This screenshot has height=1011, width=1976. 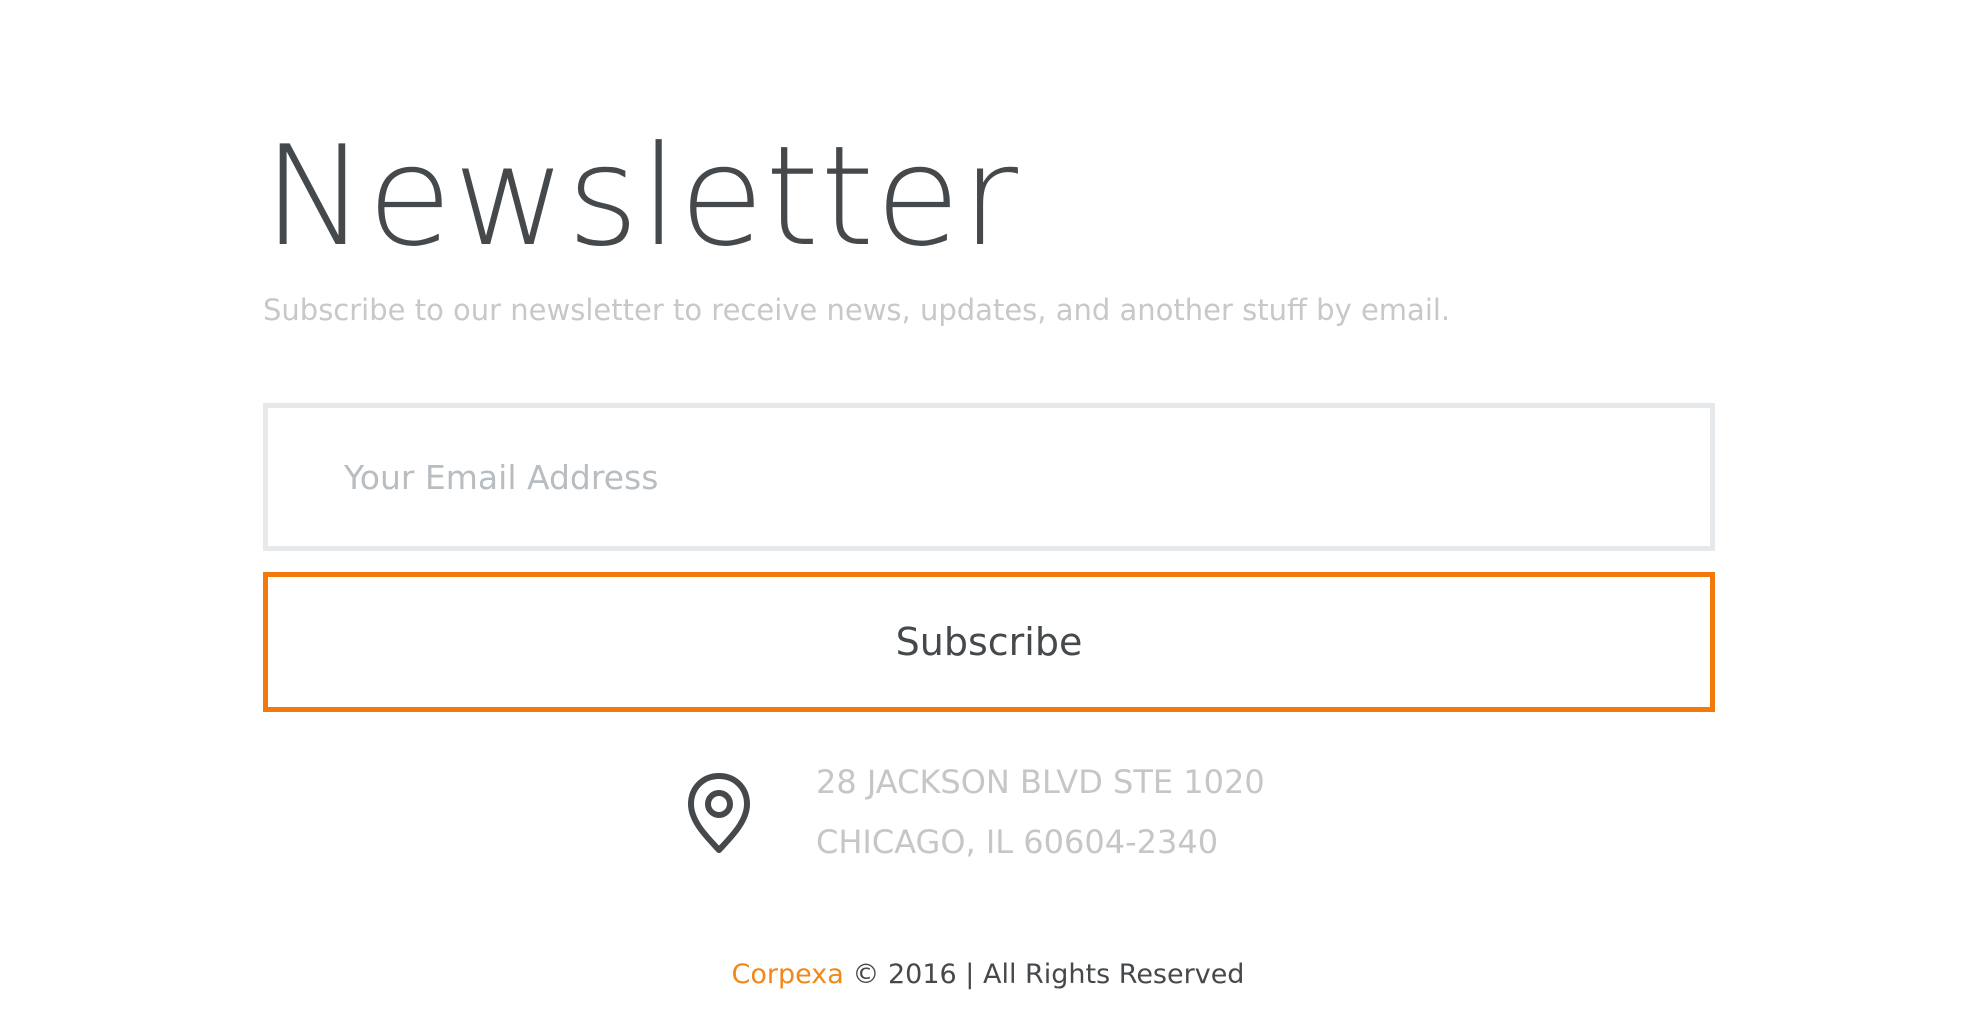 I want to click on page-title: Newsletter, so click(x=641, y=196).